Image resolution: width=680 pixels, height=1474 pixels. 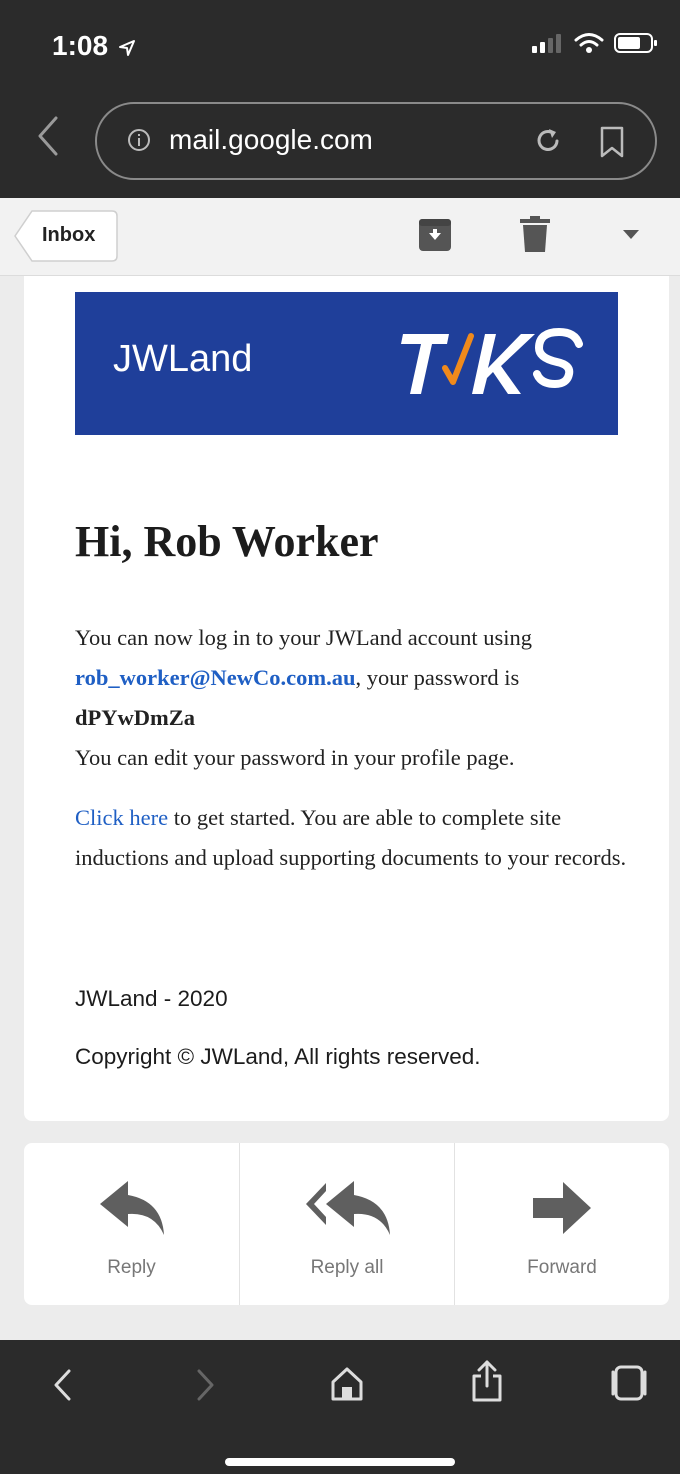 What do you see at coordinates (131, 1267) in the screenshot?
I see `reply-label: Reply` at bounding box center [131, 1267].